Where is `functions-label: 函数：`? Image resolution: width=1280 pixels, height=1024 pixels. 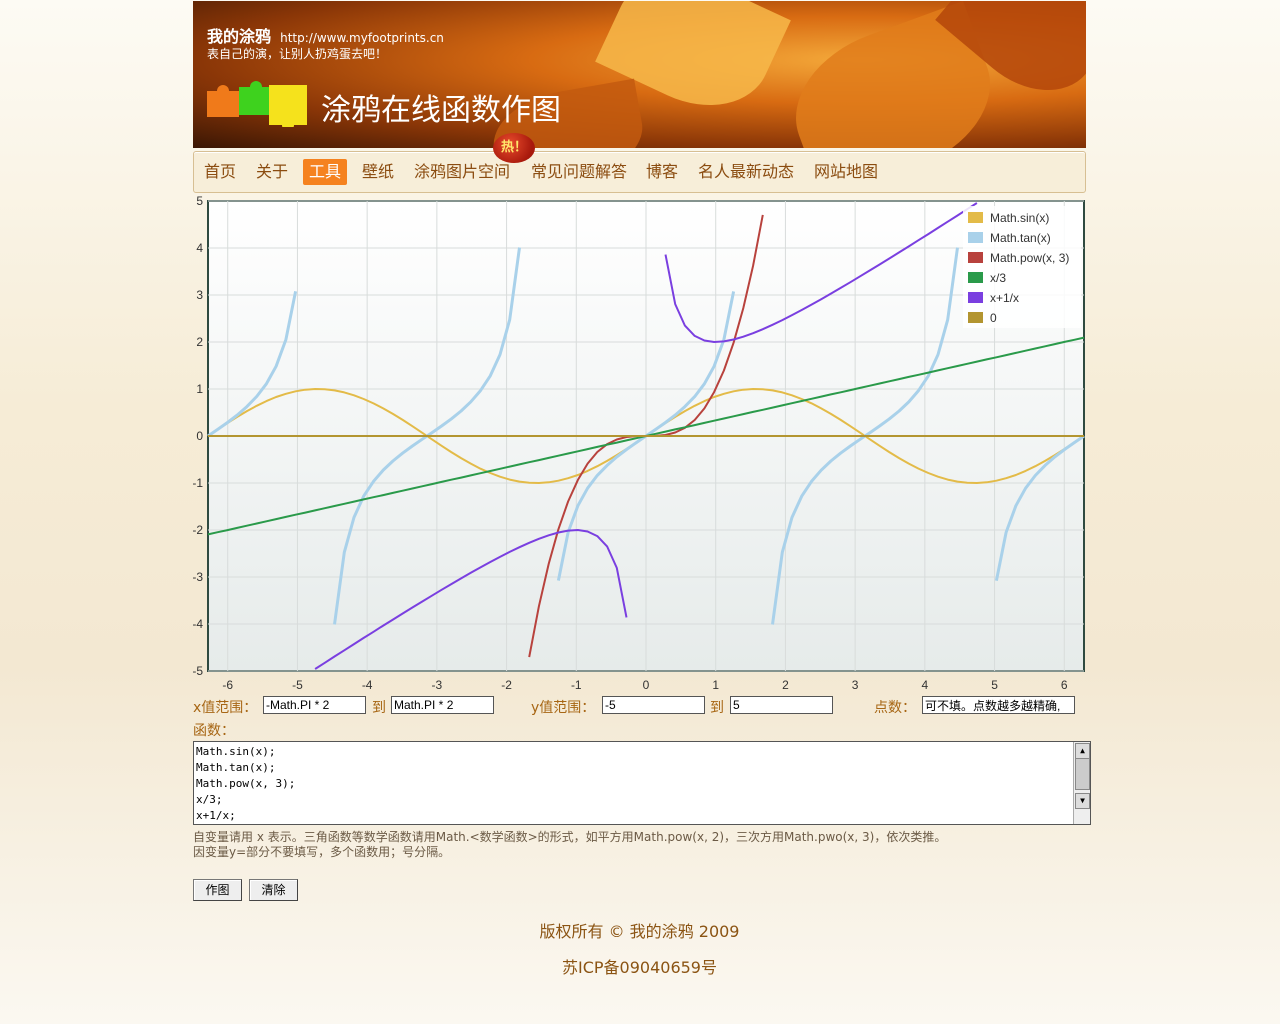
functions-label: 函数： is located at coordinates (214, 731).